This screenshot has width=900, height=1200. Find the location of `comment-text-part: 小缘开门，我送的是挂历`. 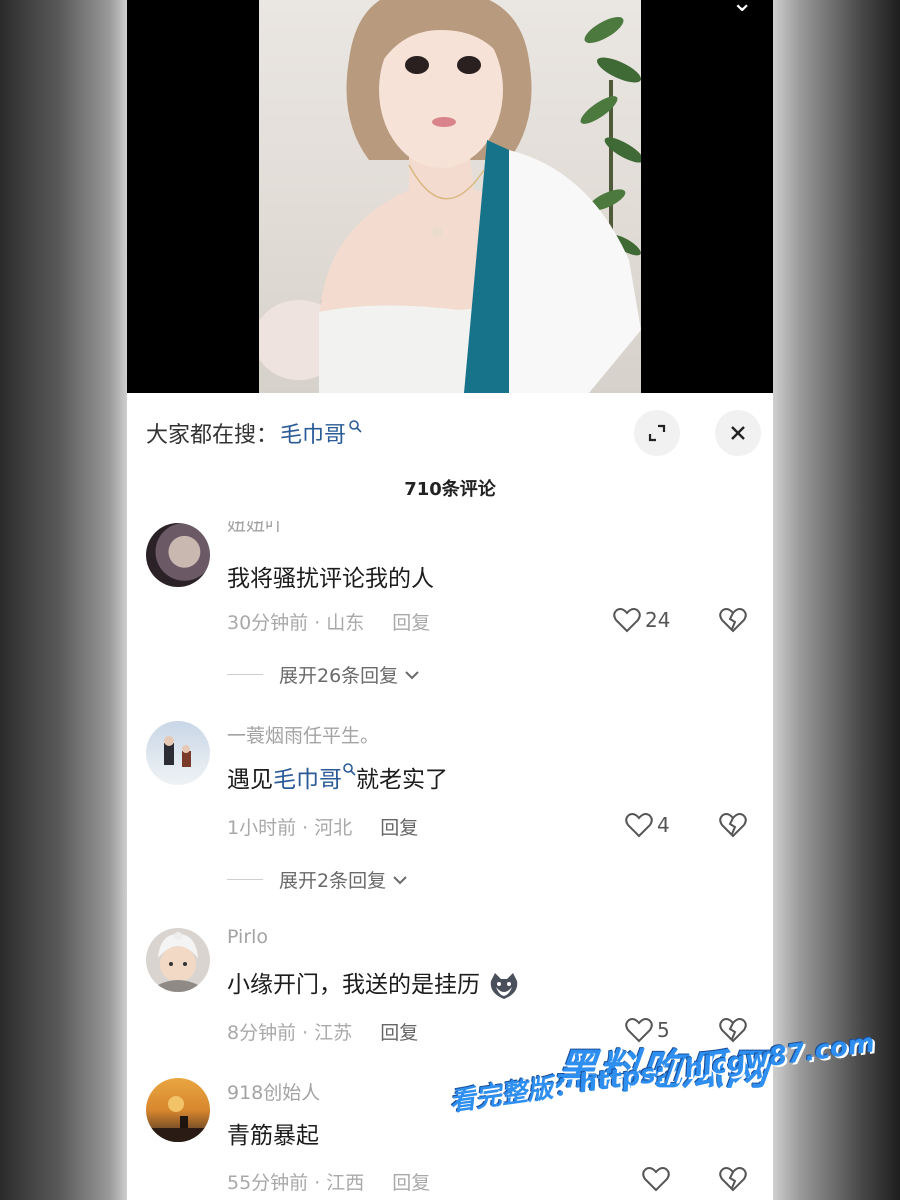

comment-text-part: 小缘开门，我送的是挂历 is located at coordinates (353, 985).